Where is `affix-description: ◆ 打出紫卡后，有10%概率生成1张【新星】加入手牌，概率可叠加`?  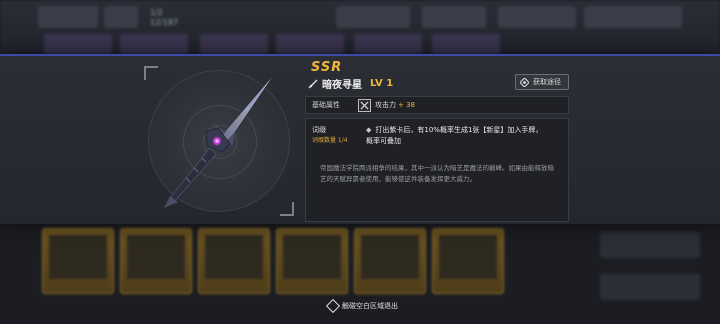
affix-description: ◆ 打出紫卡后，有10%概率生成1张【新星】加入手牌，概率可叠加 is located at coordinates (456, 136).